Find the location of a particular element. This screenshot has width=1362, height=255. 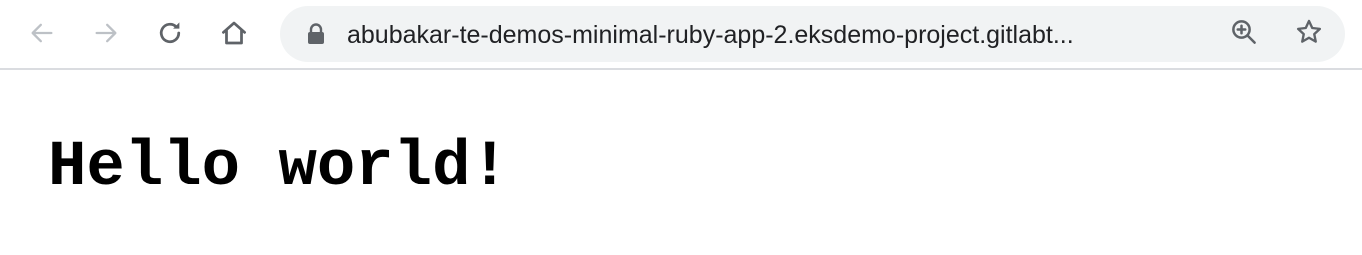

forward-arrow-icon is located at coordinates (106, 33).